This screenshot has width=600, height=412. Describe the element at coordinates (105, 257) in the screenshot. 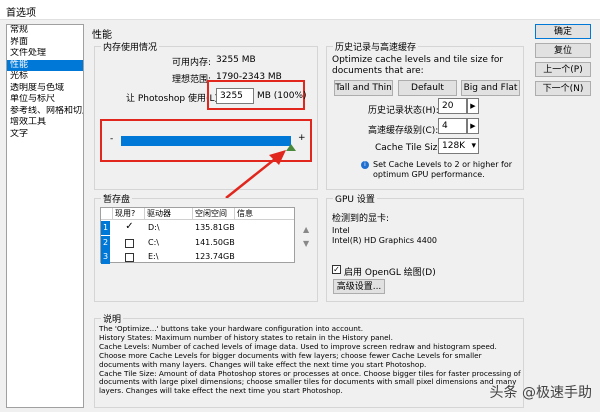

I see `row-number: 3` at that location.